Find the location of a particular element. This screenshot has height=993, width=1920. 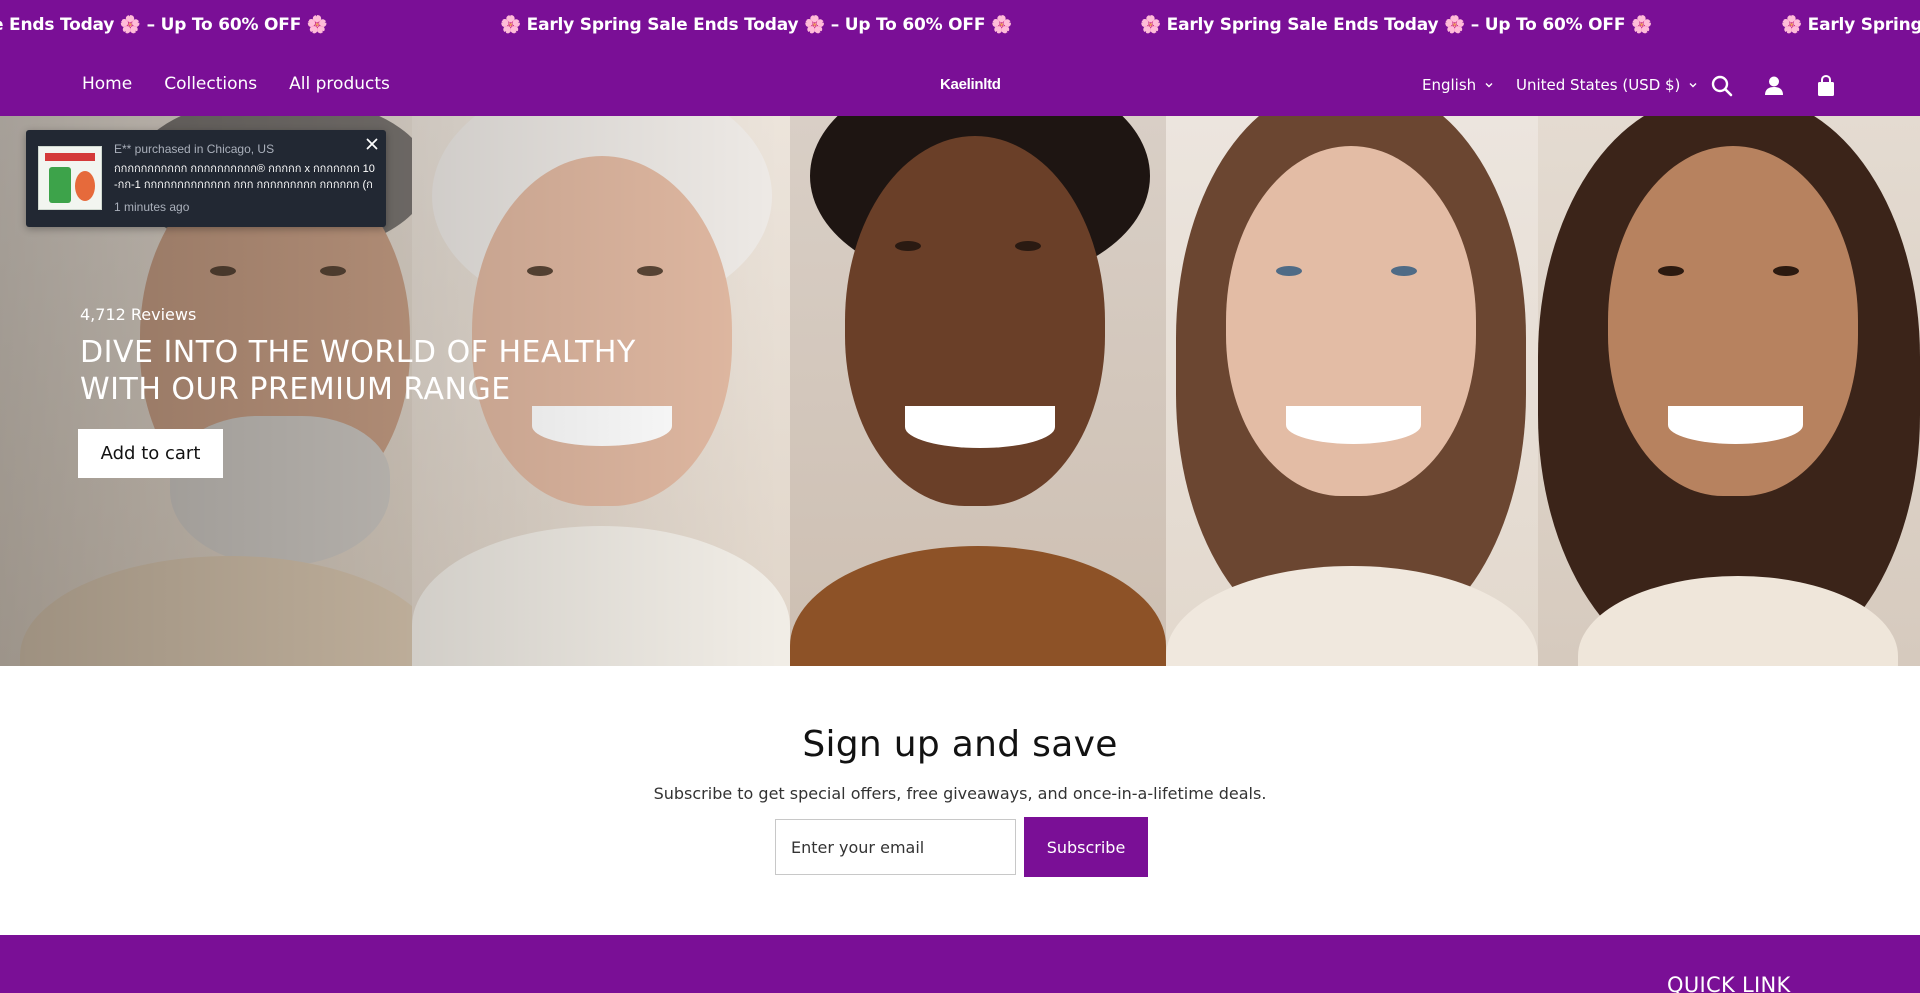

close-icon is located at coordinates (372, 144).